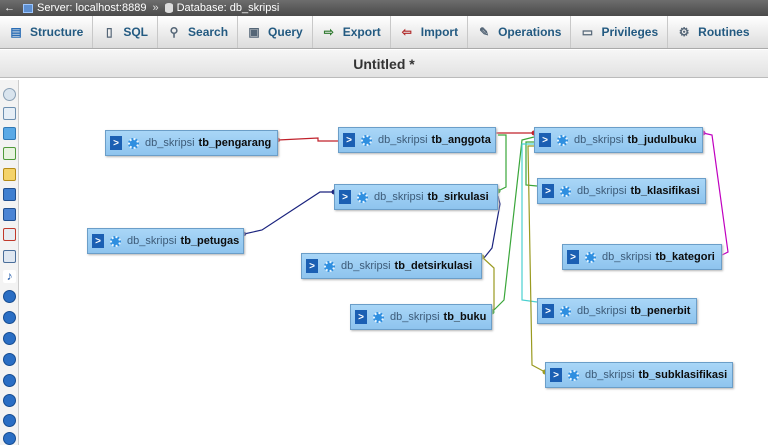  I want to click on help-icon, so click(9, 338).